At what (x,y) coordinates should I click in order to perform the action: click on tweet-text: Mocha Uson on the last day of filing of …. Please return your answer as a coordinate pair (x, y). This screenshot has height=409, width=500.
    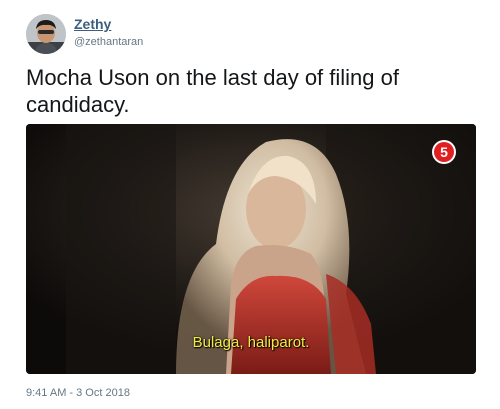
    Looking at the image, I should click on (212, 91).